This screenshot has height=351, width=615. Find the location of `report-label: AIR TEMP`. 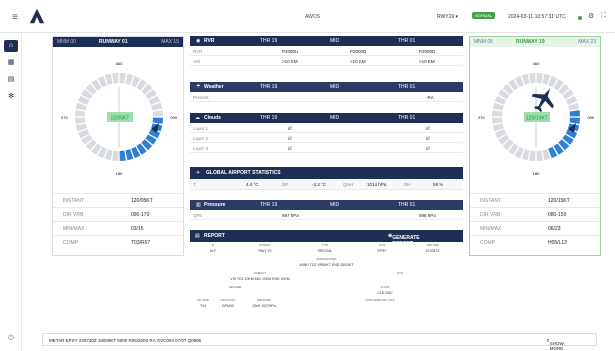

report-label: AIR TEMP is located at coordinates (203, 300).